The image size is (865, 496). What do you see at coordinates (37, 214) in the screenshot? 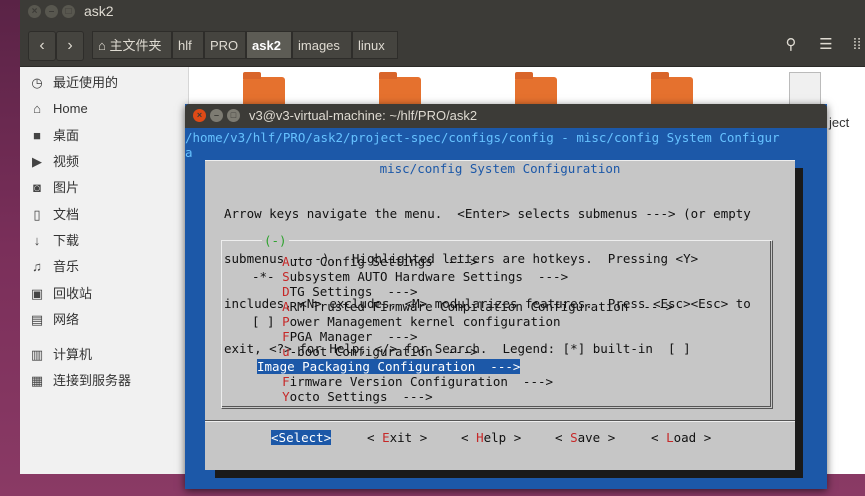
I see `document-icon: ▯` at bounding box center [37, 214].